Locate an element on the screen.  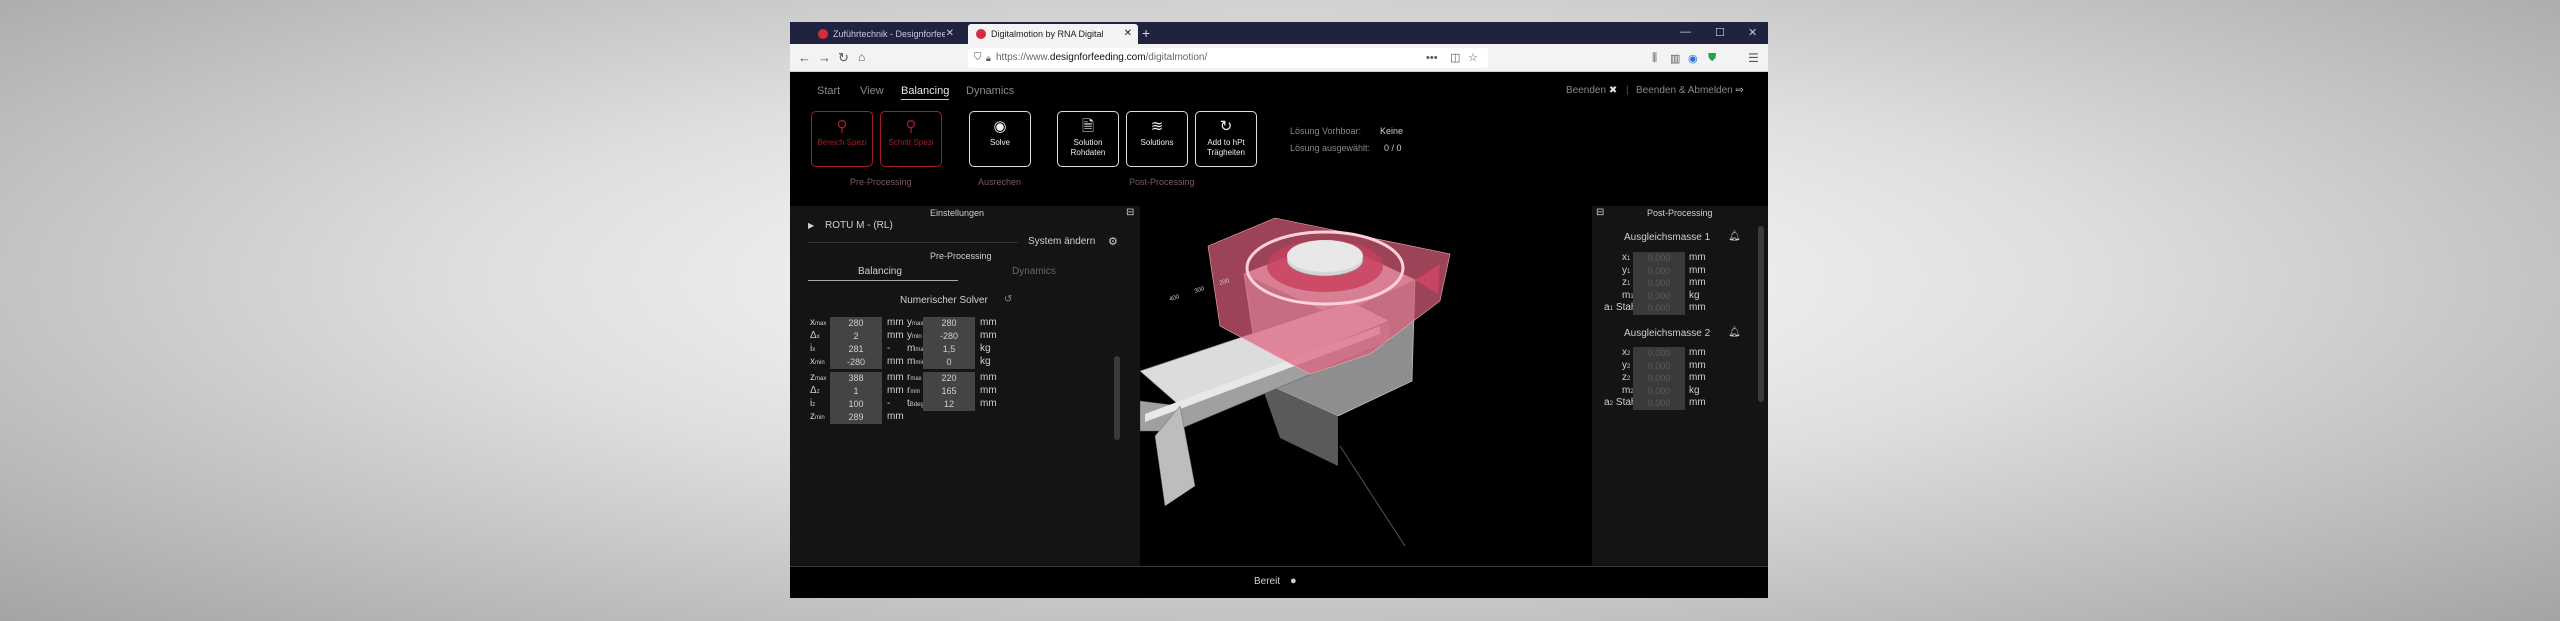
param-input: 289 is located at coordinates (856, 417).